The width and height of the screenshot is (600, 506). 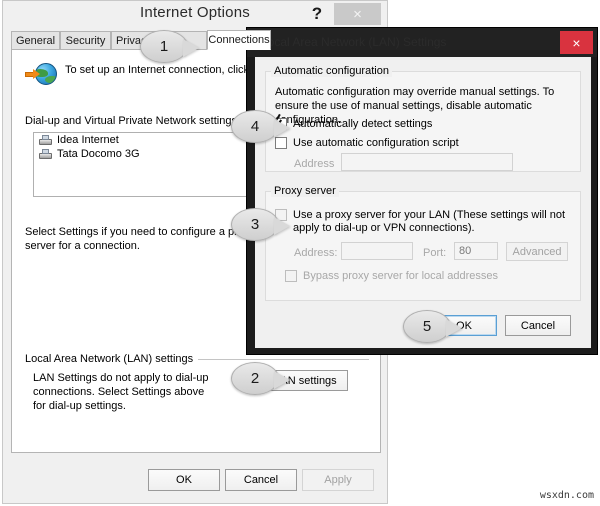 I want to click on advanced-button: Advanced, so click(x=537, y=251).